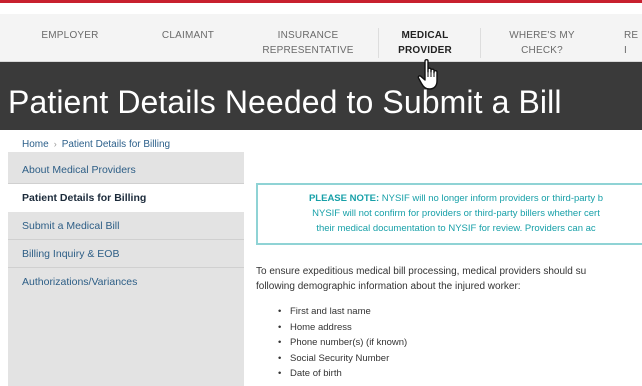 This screenshot has height=386, width=642. I want to click on sidebar-item-patient-details-for-billing: Patient Details for Billing, so click(126, 198).